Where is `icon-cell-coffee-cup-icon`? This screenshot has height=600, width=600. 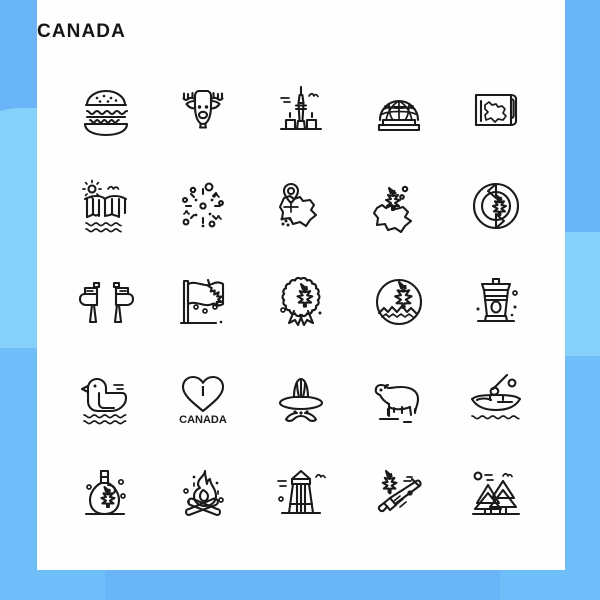
icon-cell-coffee-cup-icon is located at coordinates (496, 302).